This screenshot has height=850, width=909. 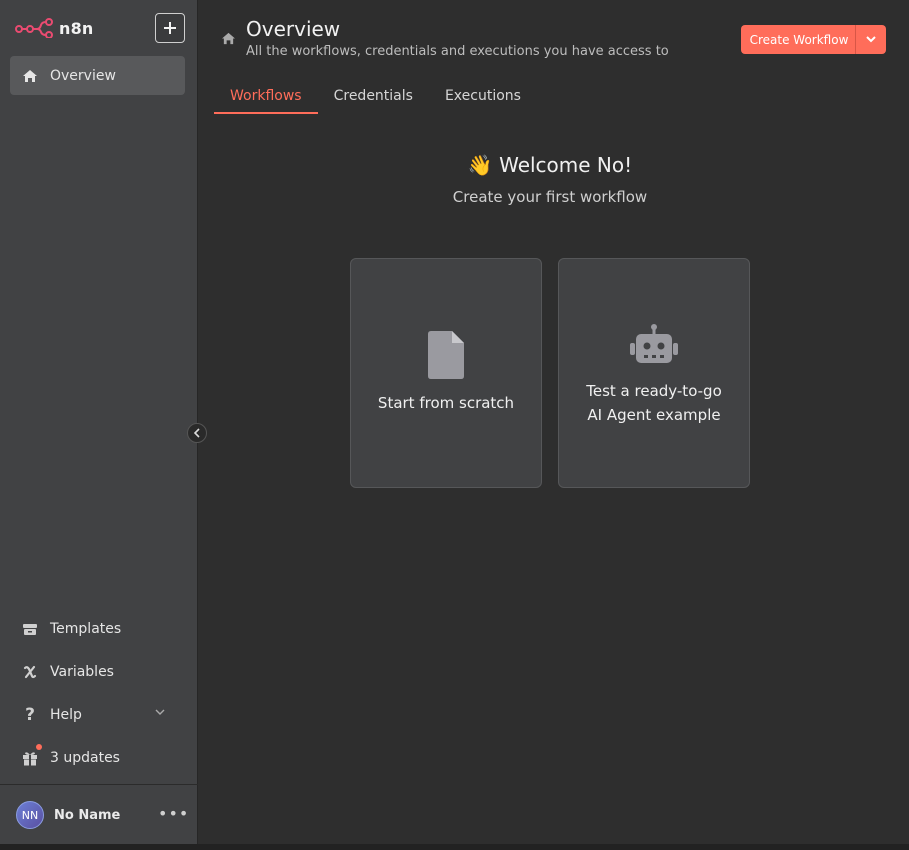 I want to click on page-title: Overview, so click(x=293, y=29).